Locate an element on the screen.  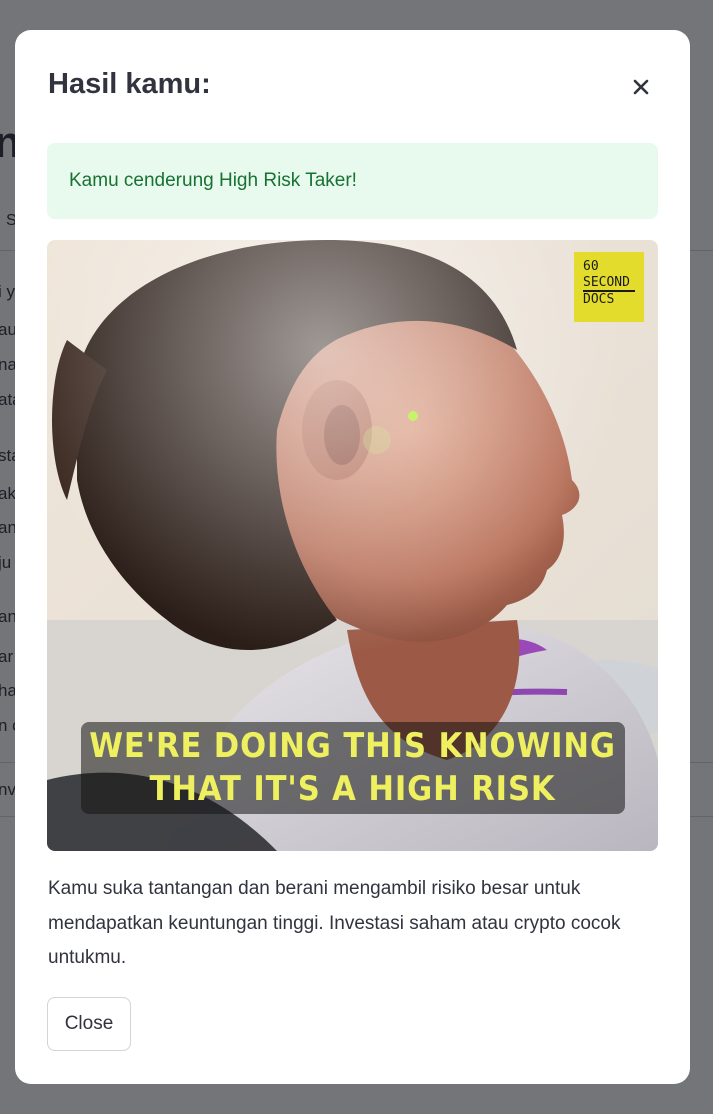
close-button: Close is located at coordinates (89, 1024).